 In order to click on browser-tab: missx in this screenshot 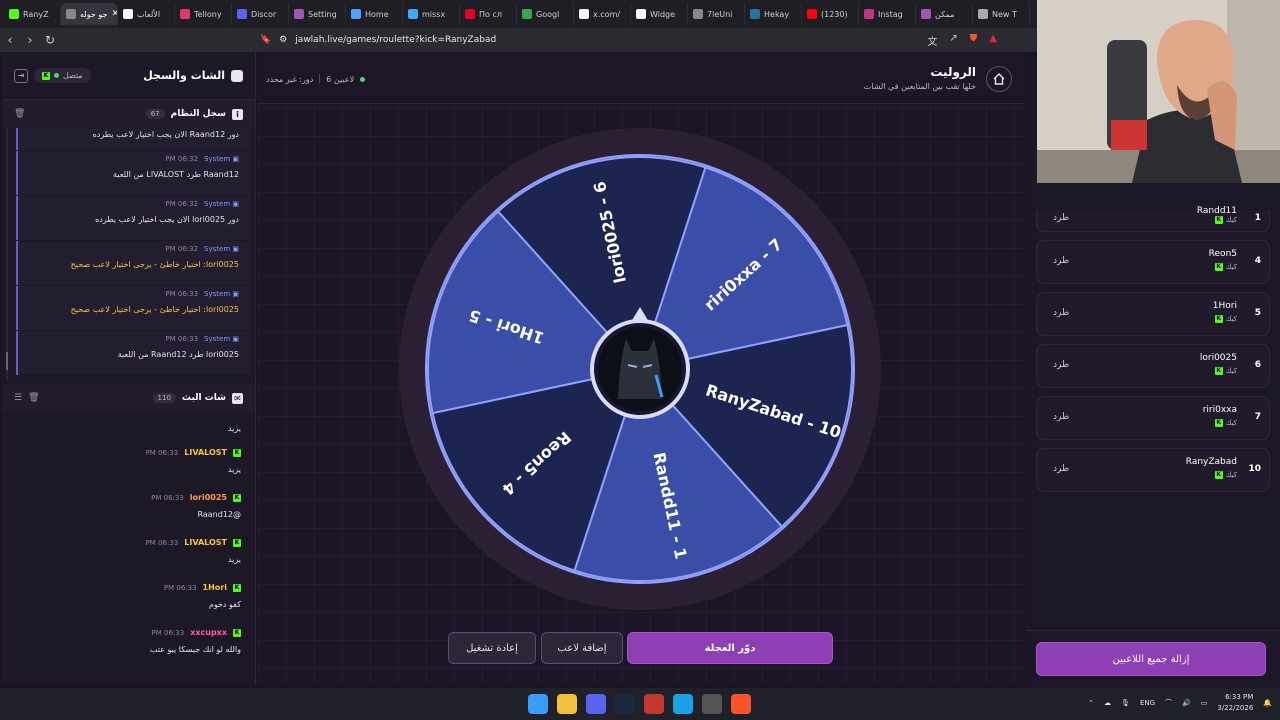, I will do `click(431, 14)`.